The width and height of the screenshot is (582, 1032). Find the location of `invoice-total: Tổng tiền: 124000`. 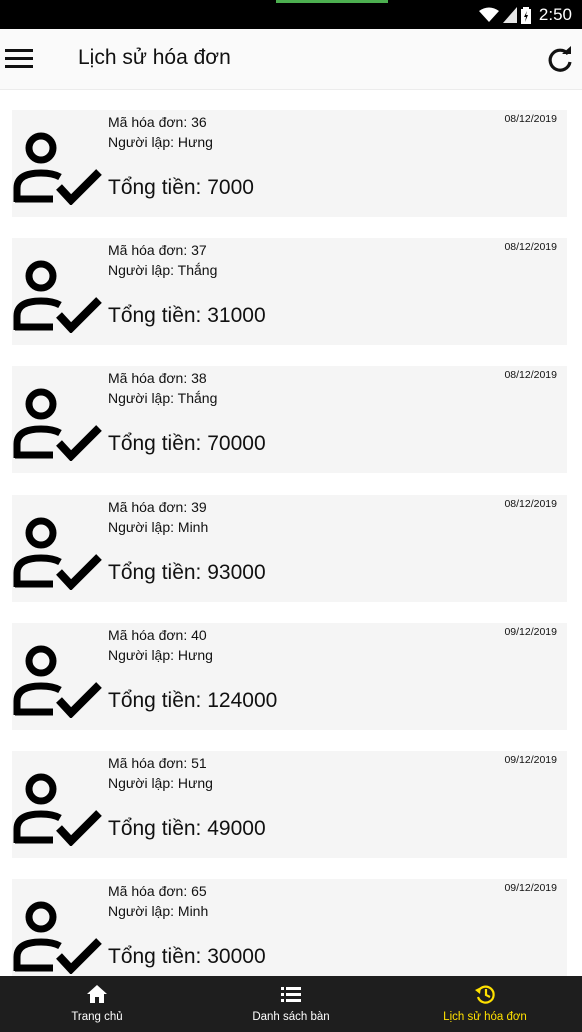

invoice-total: Tổng tiền: 124000 is located at coordinates (193, 700).